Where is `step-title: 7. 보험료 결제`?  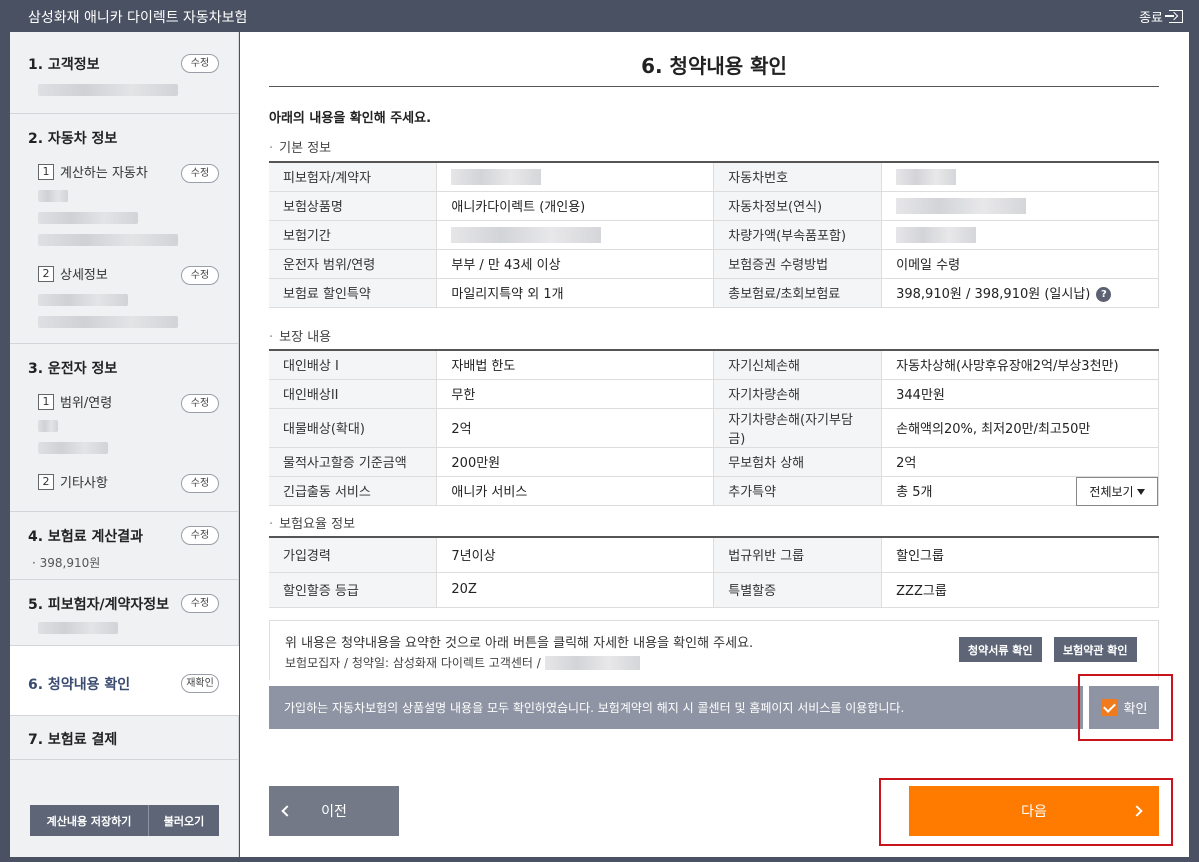 step-title: 7. 보험료 결제 is located at coordinates (72, 739).